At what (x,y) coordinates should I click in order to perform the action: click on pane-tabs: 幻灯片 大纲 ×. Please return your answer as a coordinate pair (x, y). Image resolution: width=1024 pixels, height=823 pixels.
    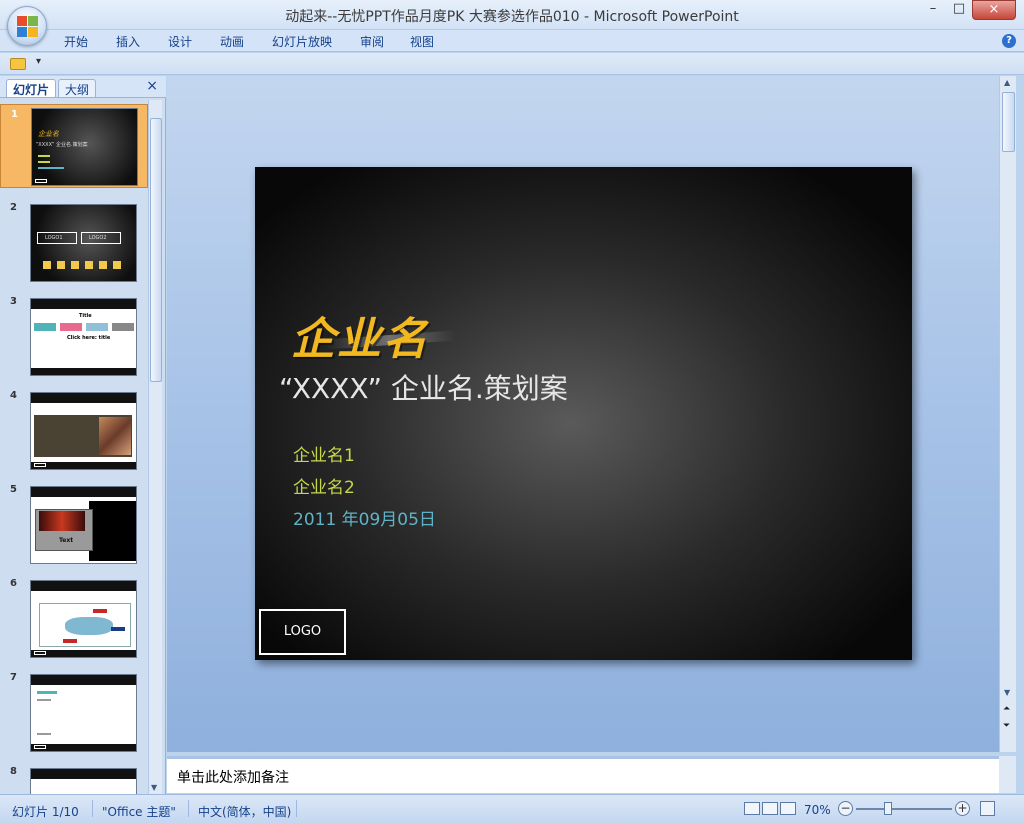
    Looking at the image, I should click on (83, 87).